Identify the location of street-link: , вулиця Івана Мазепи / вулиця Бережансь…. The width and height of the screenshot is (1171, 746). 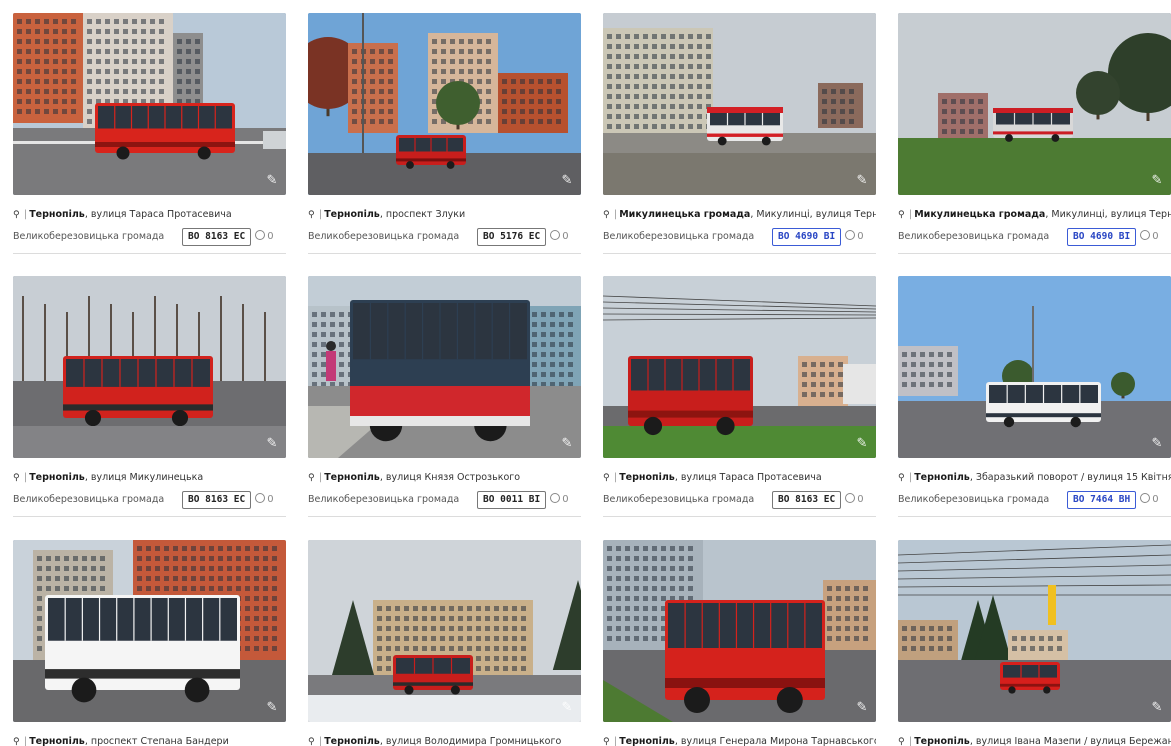
(1070, 741).